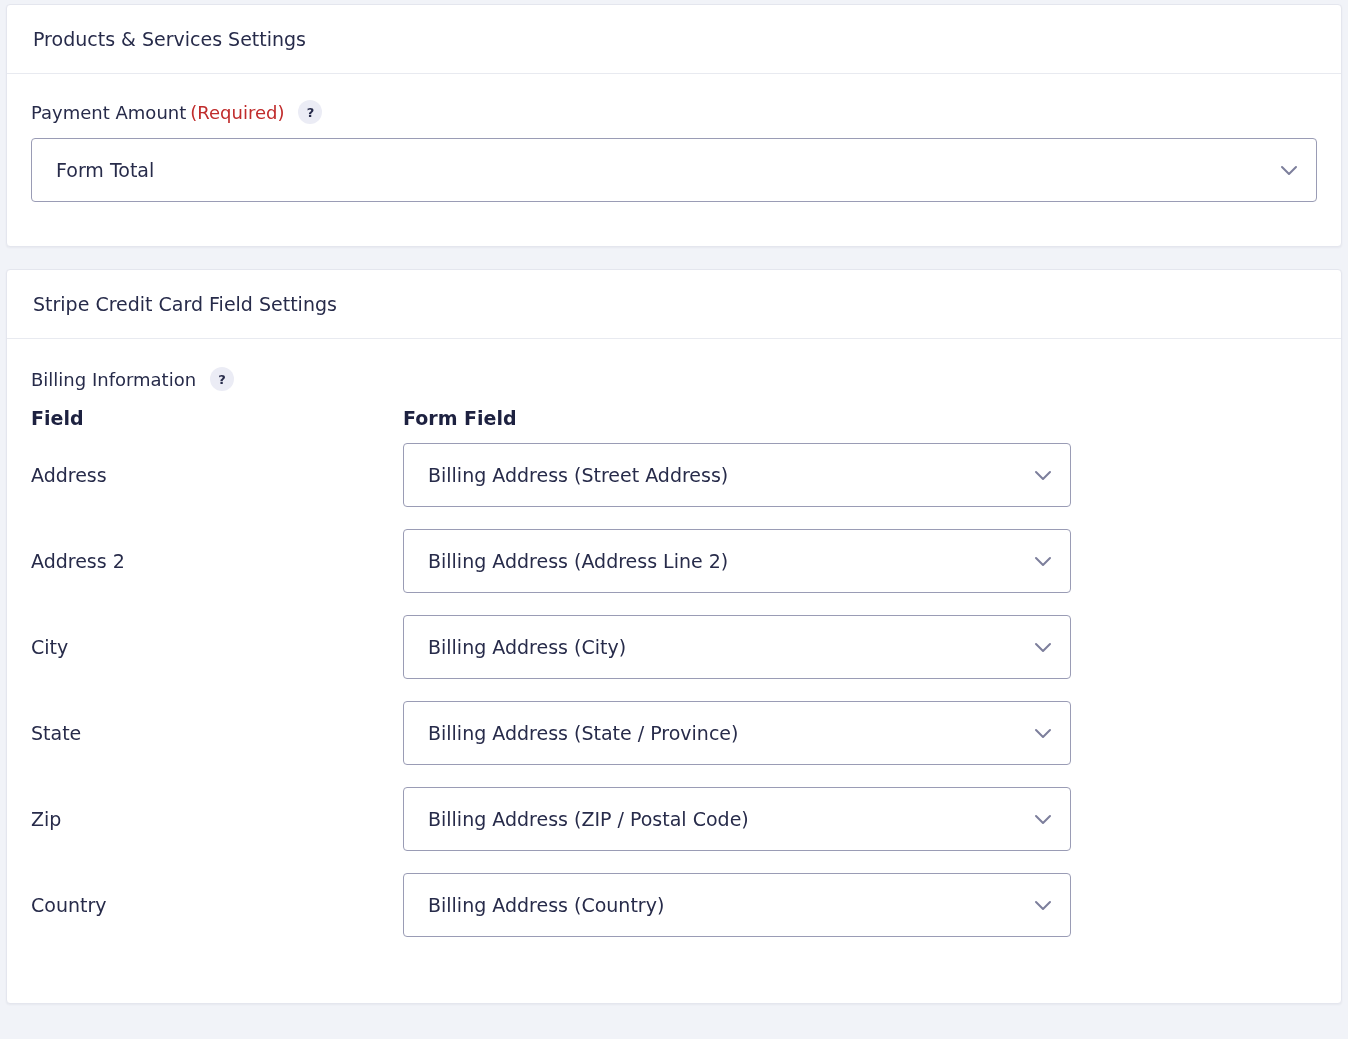 Image resolution: width=1348 pixels, height=1039 pixels. I want to click on field-label: Billing Information, so click(114, 379).